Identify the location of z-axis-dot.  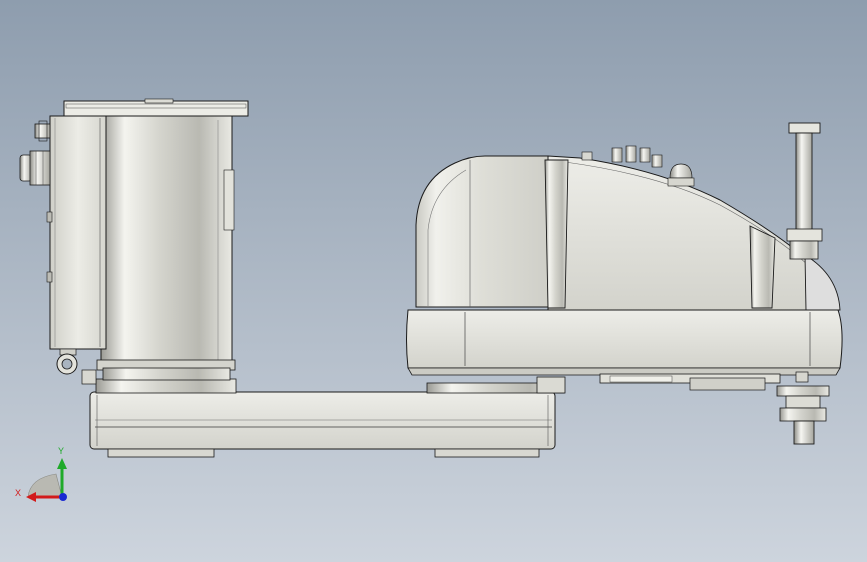
(63, 497).